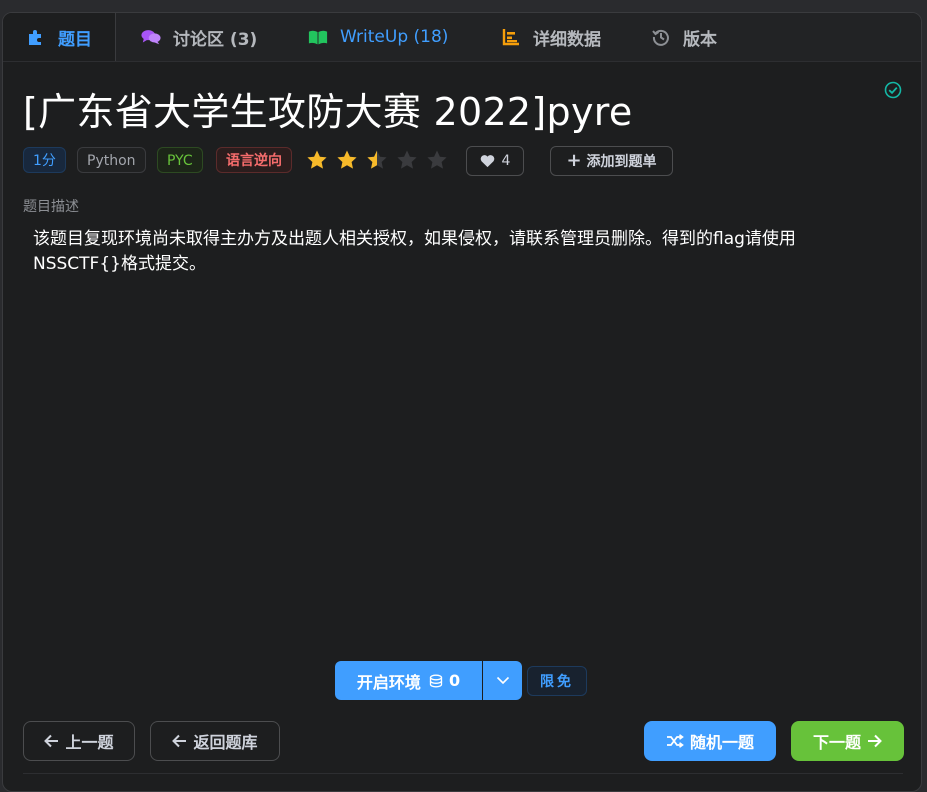 Image resolution: width=927 pixels, height=792 pixels. Describe the element at coordinates (836, 742) in the screenshot. I see `next-problem-label: 下一题` at that location.